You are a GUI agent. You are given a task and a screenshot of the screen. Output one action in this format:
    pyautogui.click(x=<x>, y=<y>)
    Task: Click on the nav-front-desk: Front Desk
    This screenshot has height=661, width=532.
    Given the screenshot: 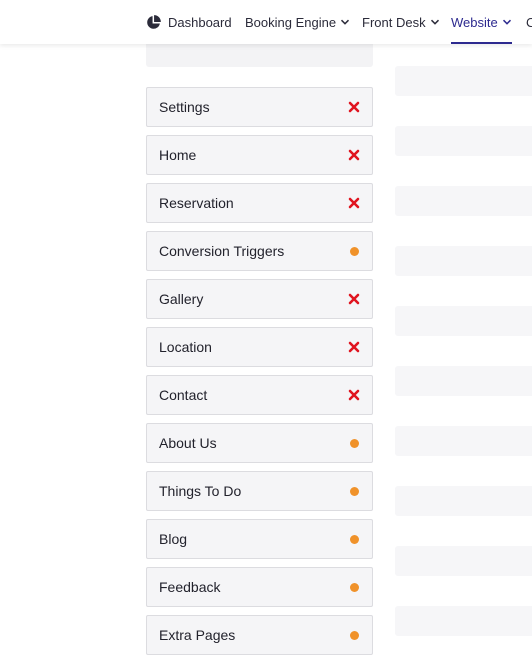 What is the action you would take?
    pyautogui.click(x=401, y=22)
    